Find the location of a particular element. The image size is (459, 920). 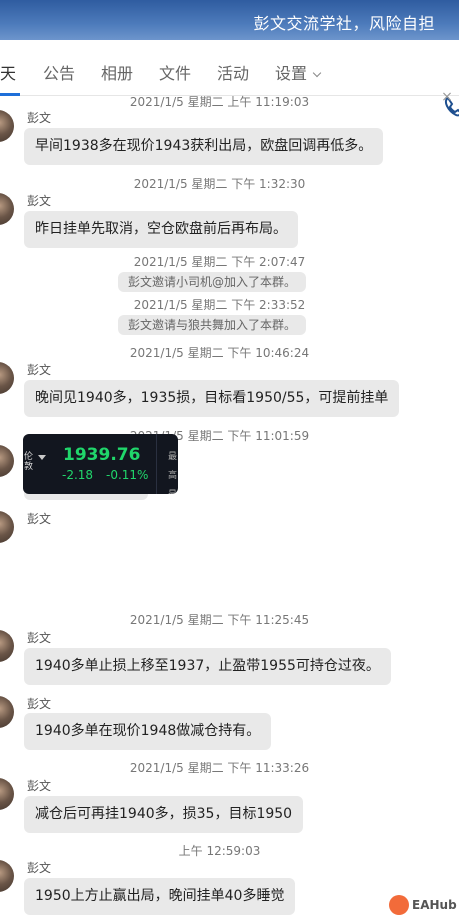

message-bubble: 1950上方止赢出局，晚间挂单40多睡觉 is located at coordinates (160, 896).